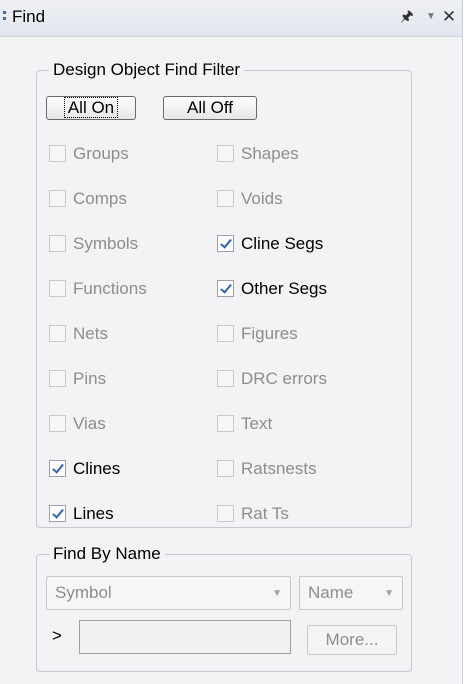  What do you see at coordinates (210, 108) in the screenshot?
I see `all-off-button: All Off` at bounding box center [210, 108].